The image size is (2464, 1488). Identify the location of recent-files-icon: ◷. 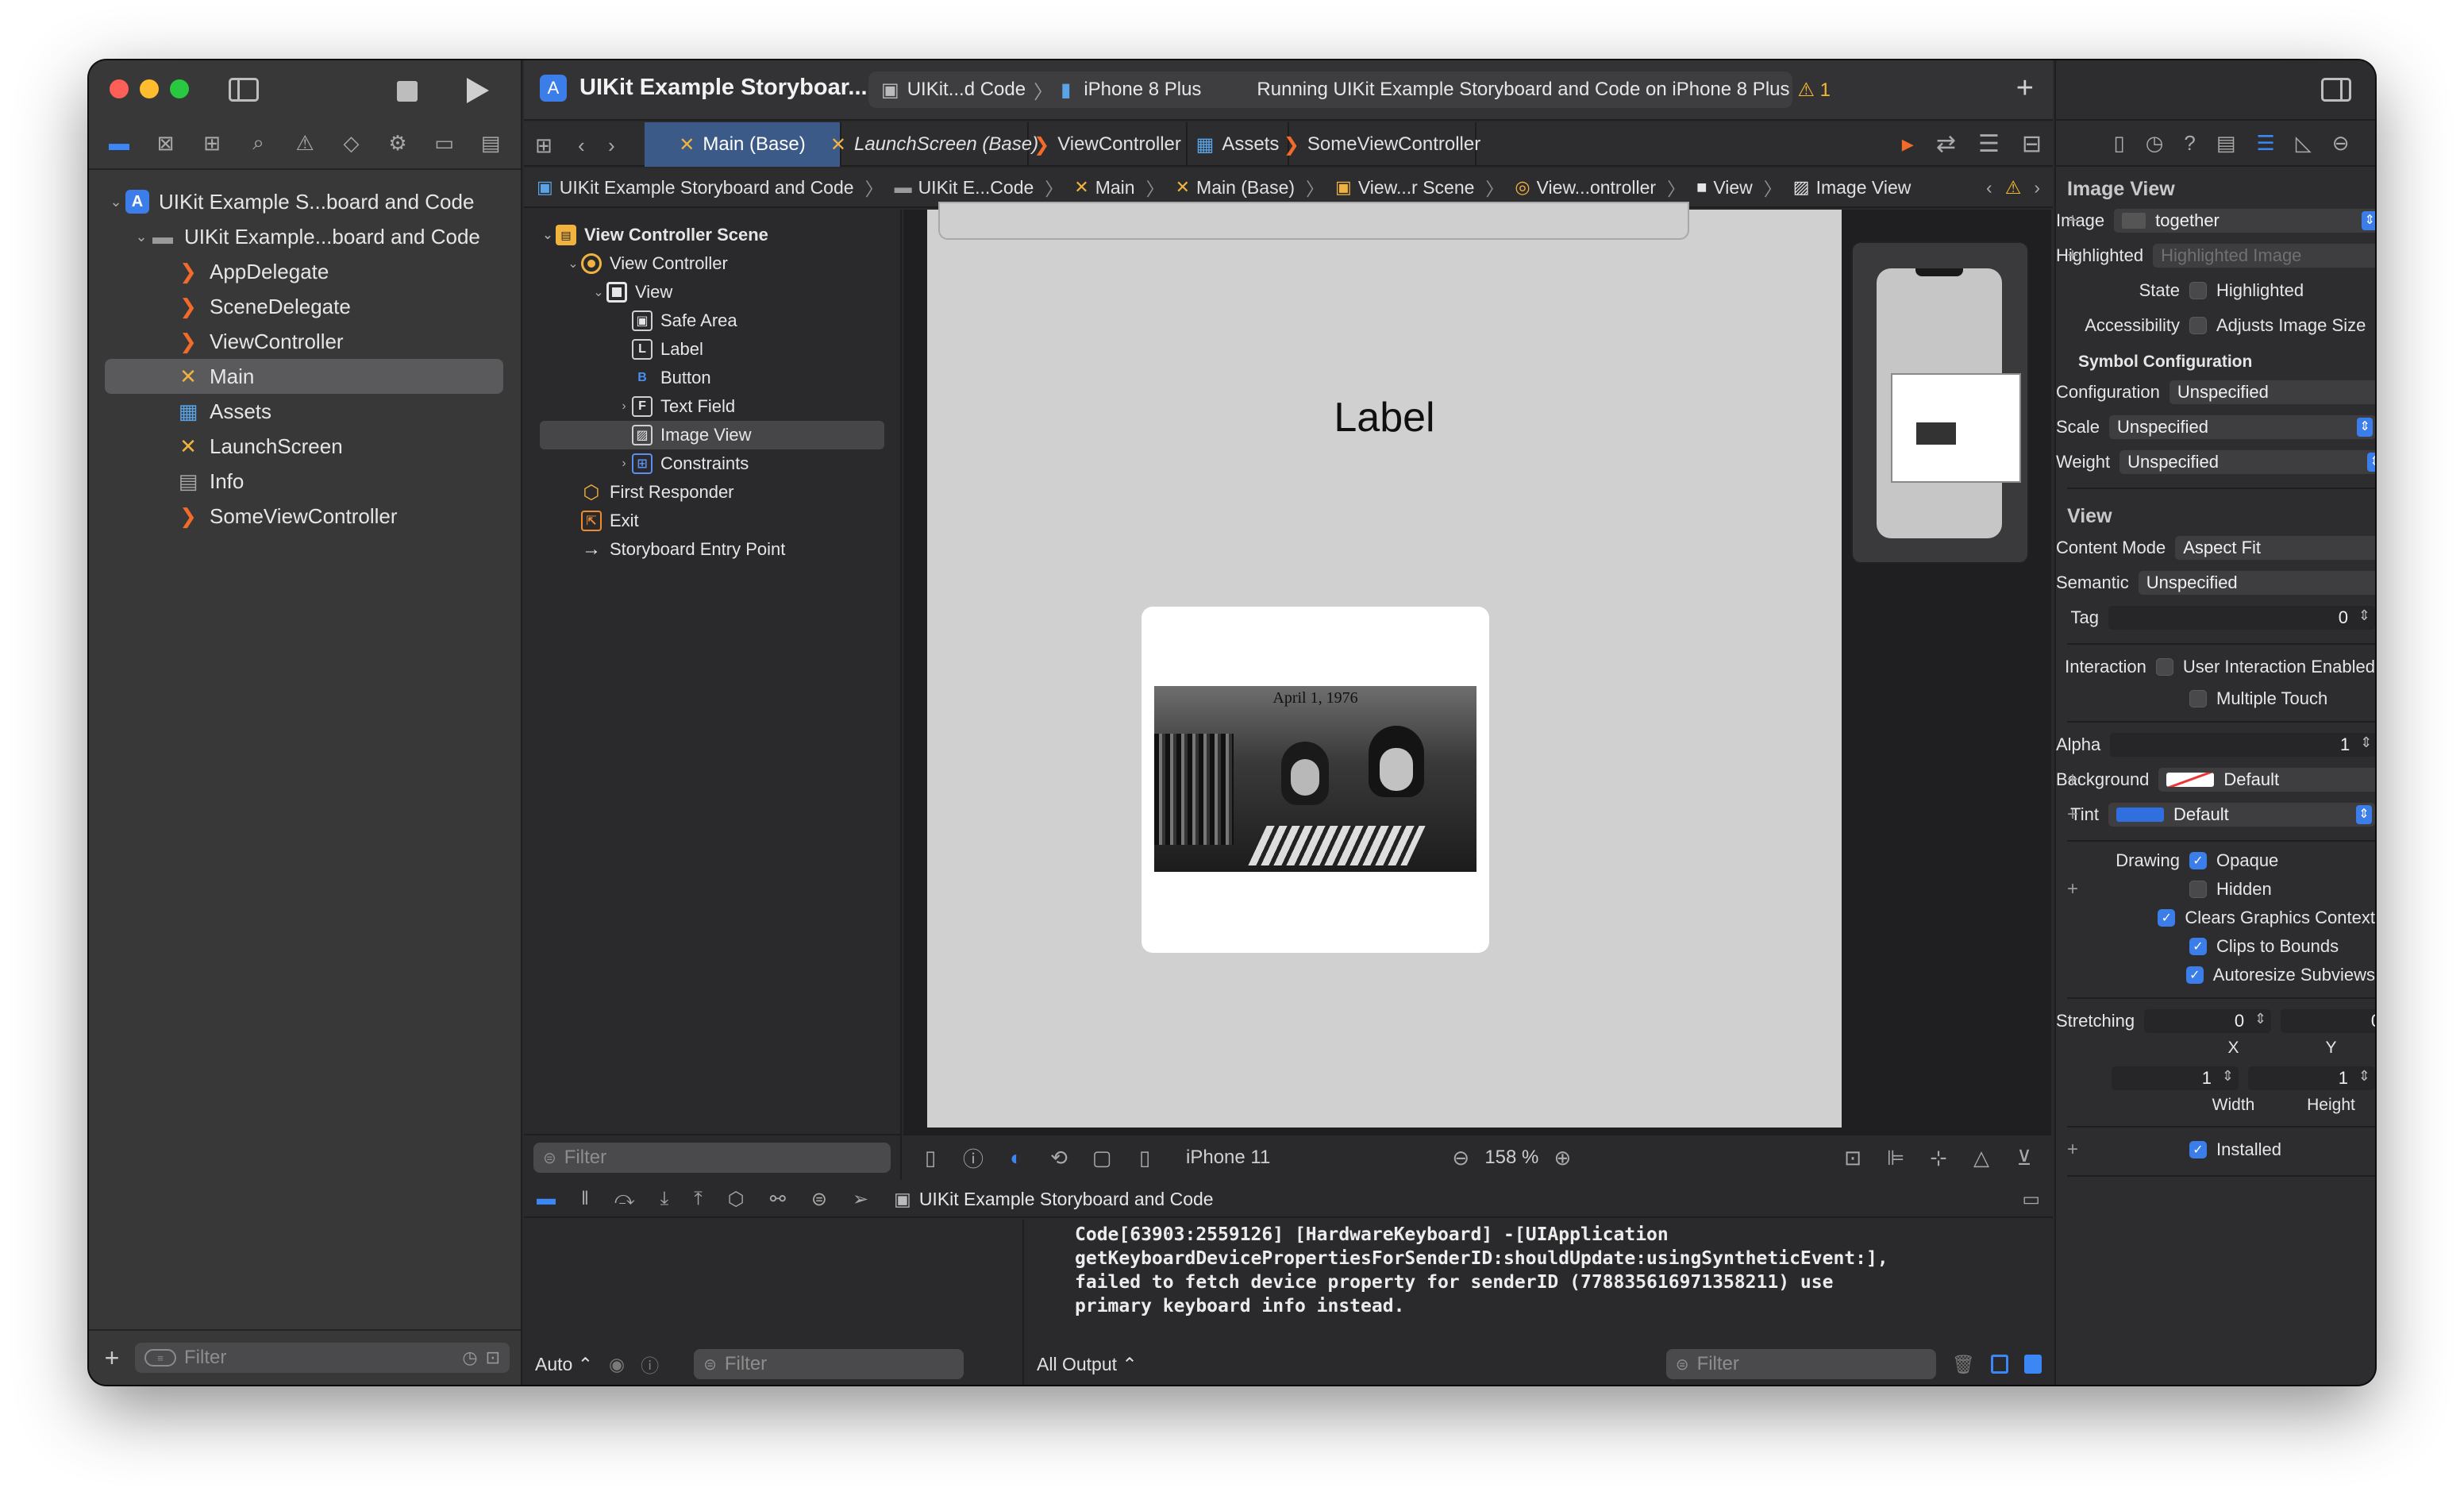
(469, 1357).